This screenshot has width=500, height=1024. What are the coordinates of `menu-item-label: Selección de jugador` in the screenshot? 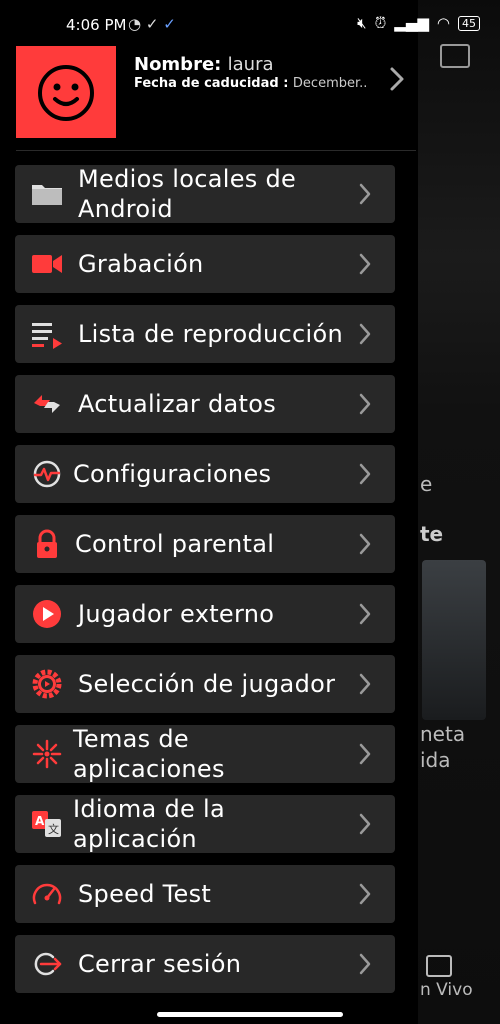 It's located at (207, 684).